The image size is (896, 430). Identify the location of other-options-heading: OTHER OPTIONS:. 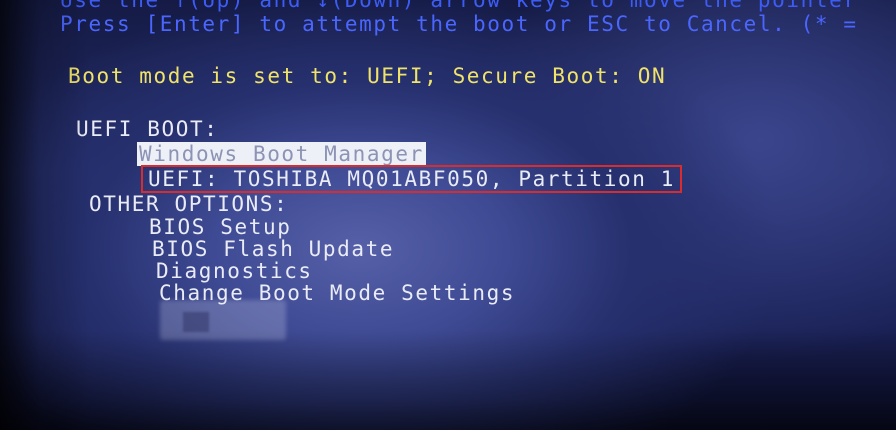
(189, 204).